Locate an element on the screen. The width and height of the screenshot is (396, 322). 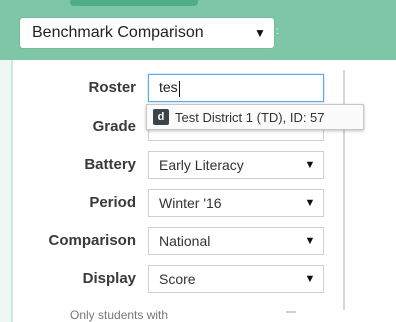
display-dropdown: Score ▼ is located at coordinates (236, 279).